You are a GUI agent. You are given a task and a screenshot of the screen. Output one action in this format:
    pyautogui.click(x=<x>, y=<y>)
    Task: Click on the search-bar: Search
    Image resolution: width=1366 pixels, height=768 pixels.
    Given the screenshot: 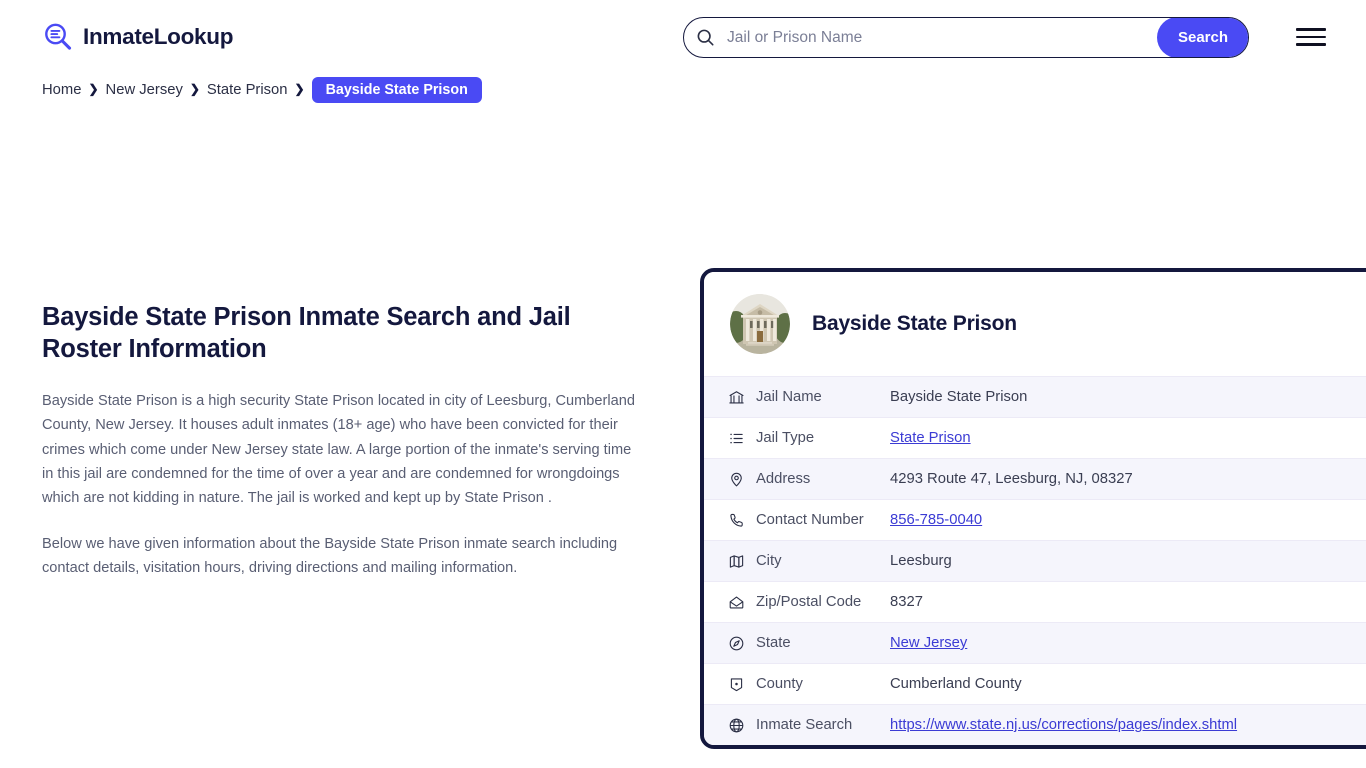 What is the action you would take?
    pyautogui.click(x=966, y=37)
    